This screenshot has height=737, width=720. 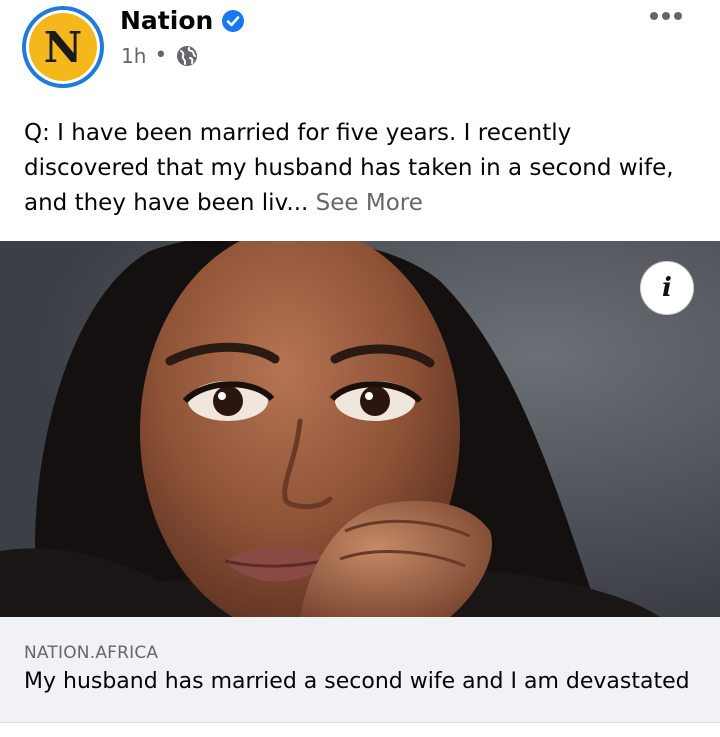 I want to click on post-header: N Nation 1h •, so click(x=360, y=50).